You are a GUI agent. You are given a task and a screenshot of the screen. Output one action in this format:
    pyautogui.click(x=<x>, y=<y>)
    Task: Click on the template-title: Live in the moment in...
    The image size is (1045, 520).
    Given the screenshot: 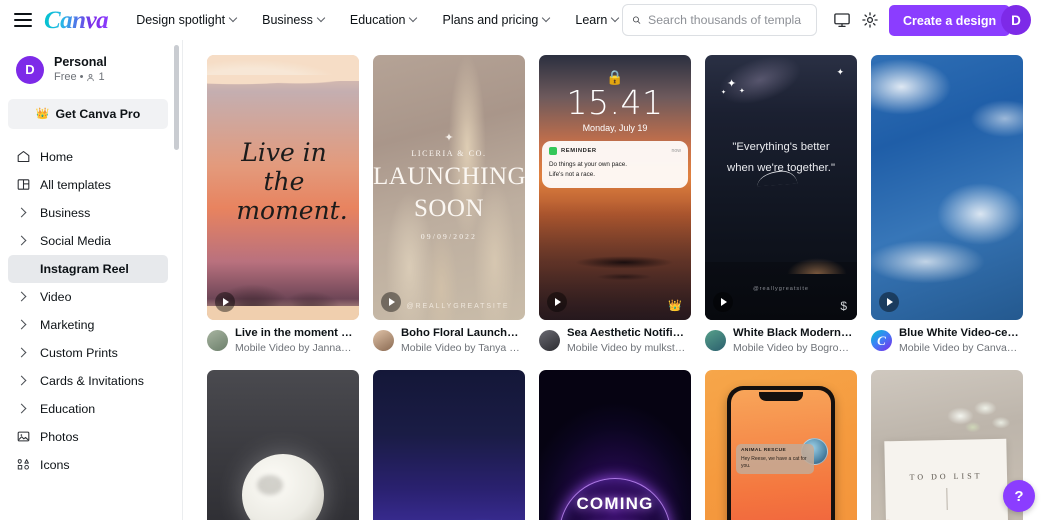 What is the action you would take?
    pyautogui.click(x=295, y=333)
    